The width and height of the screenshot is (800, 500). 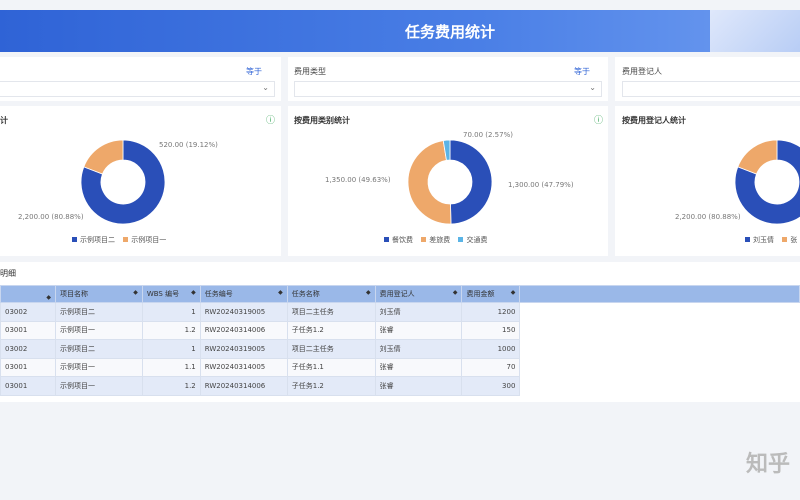 I want to click on watermark-logo: 知乎, so click(x=767, y=464).